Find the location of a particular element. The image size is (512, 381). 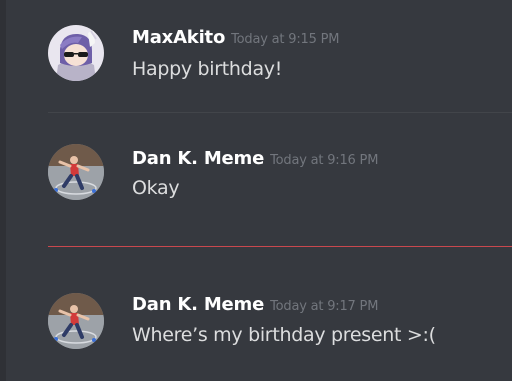

message-text: Okay is located at coordinates (156, 188).